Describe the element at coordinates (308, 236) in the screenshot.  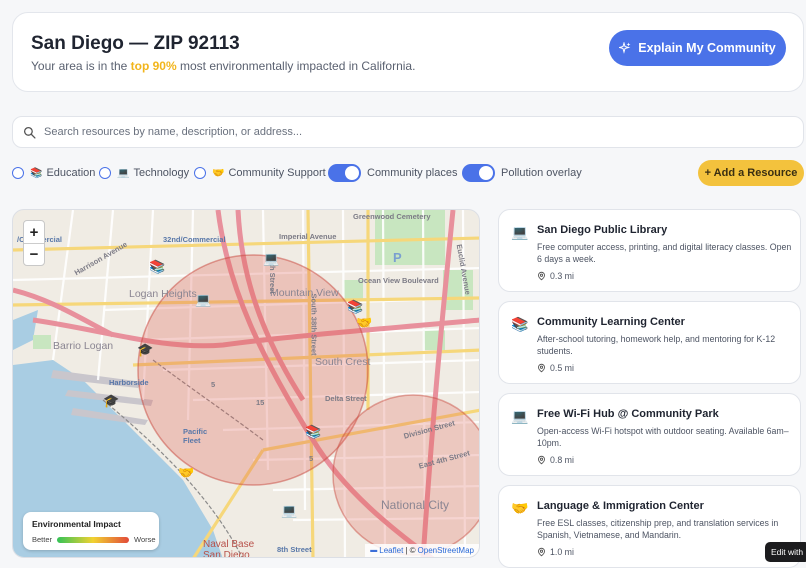
I see `map-label-imperial: Imperial Avenue` at that location.